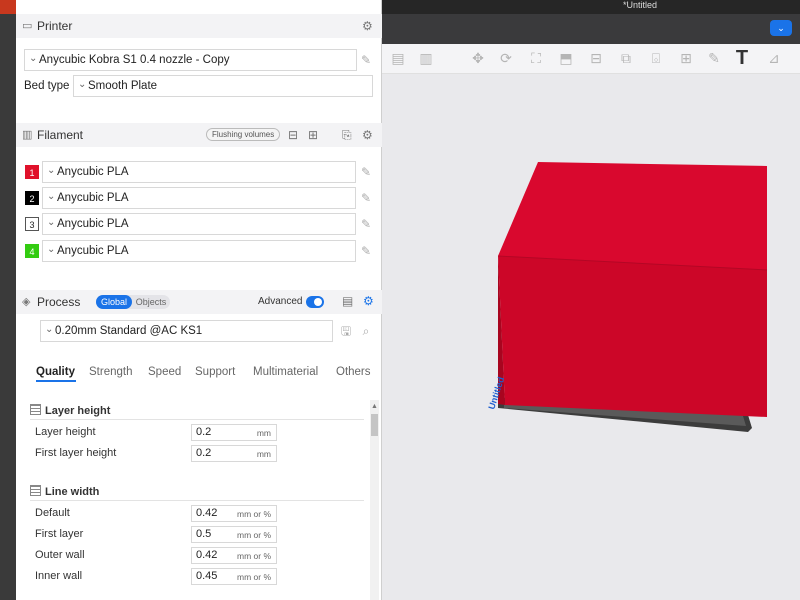 Image resolution: width=800 pixels, height=600 pixels. What do you see at coordinates (536, 58) in the screenshot?
I see `scale-icon: ⛶` at bounding box center [536, 58].